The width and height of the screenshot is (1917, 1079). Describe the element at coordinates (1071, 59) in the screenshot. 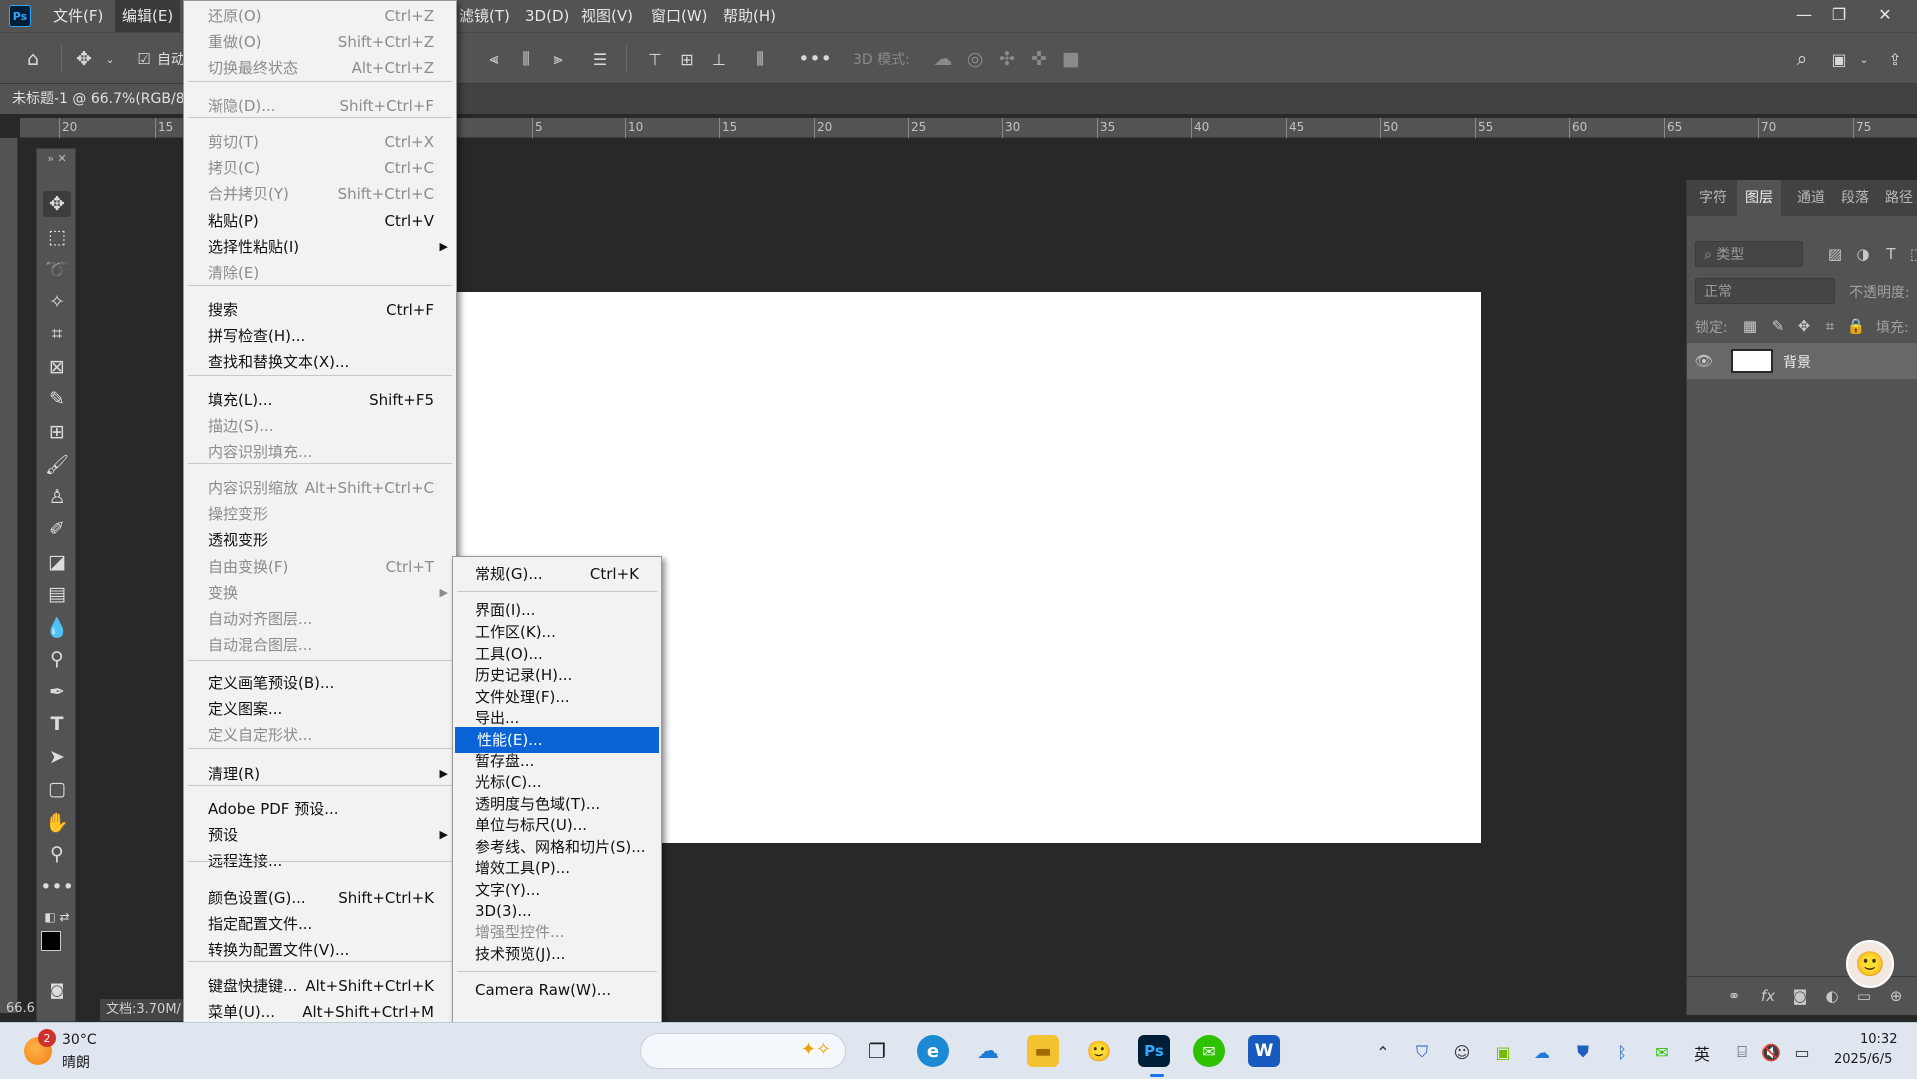

I see `3d-scale-icon: ■` at that location.